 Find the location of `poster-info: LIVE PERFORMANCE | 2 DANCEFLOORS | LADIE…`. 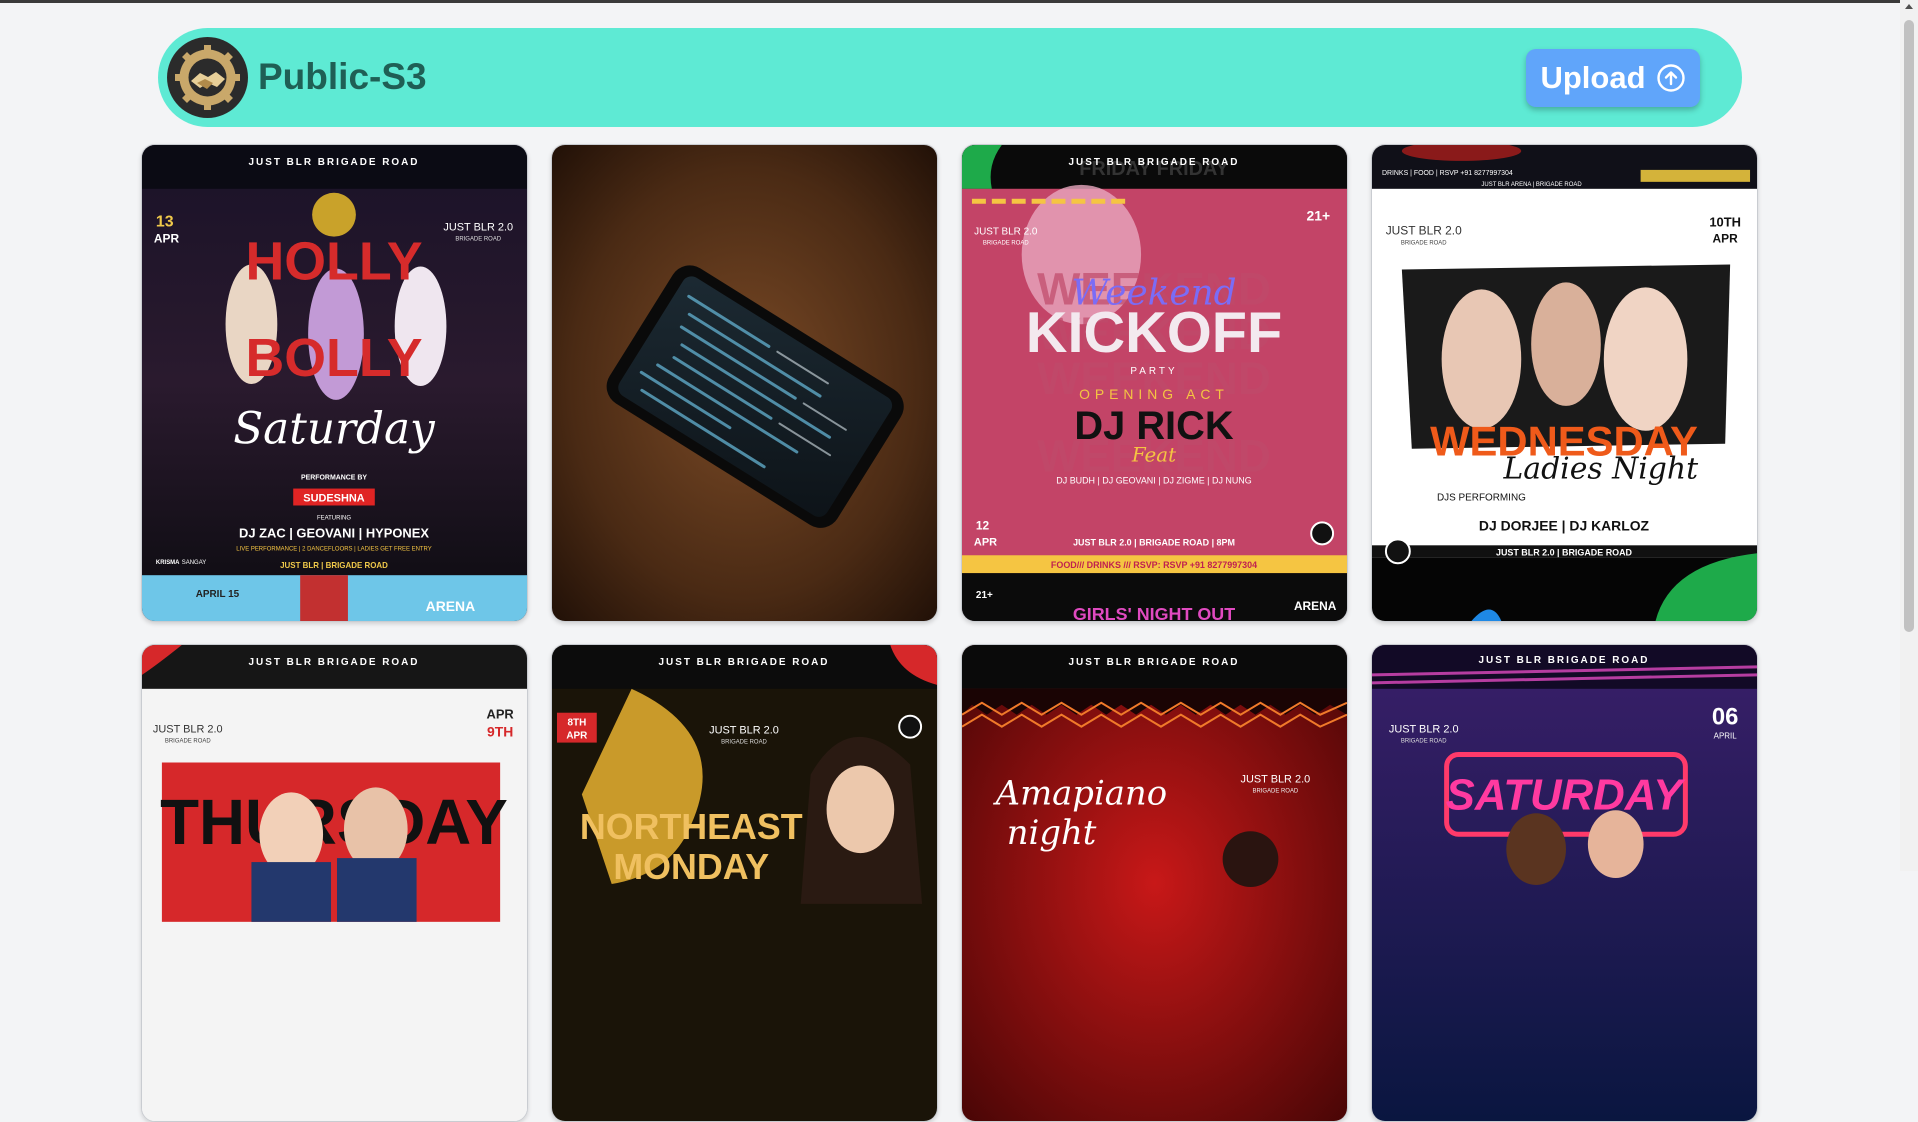

poster-info: LIVE PERFORMANCE | 2 DANCEFLOORS | LADIE… is located at coordinates (334, 549).